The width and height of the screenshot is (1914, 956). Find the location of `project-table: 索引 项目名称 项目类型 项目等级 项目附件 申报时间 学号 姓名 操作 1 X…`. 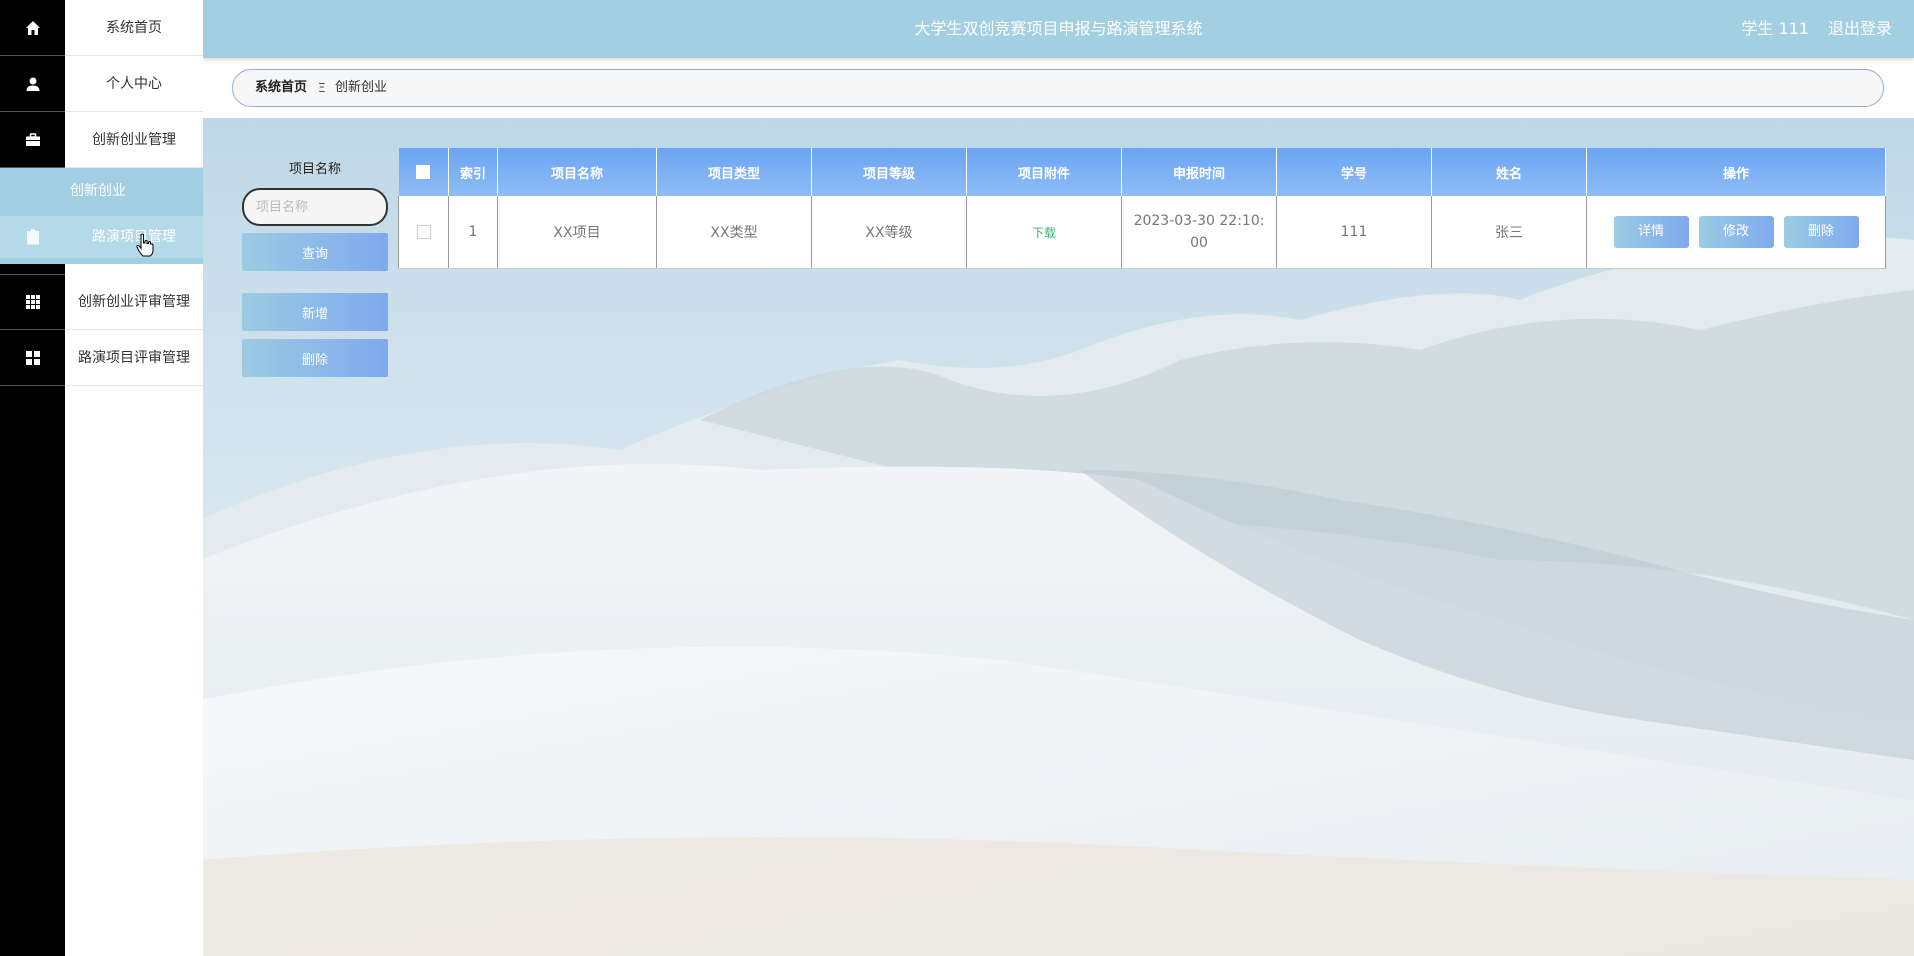

project-table: 索引 项目名称 项目类型 项目等级 项目附件 申报时间 学号 姓名 操作 1 X… is located at coordinates (1142, 208).